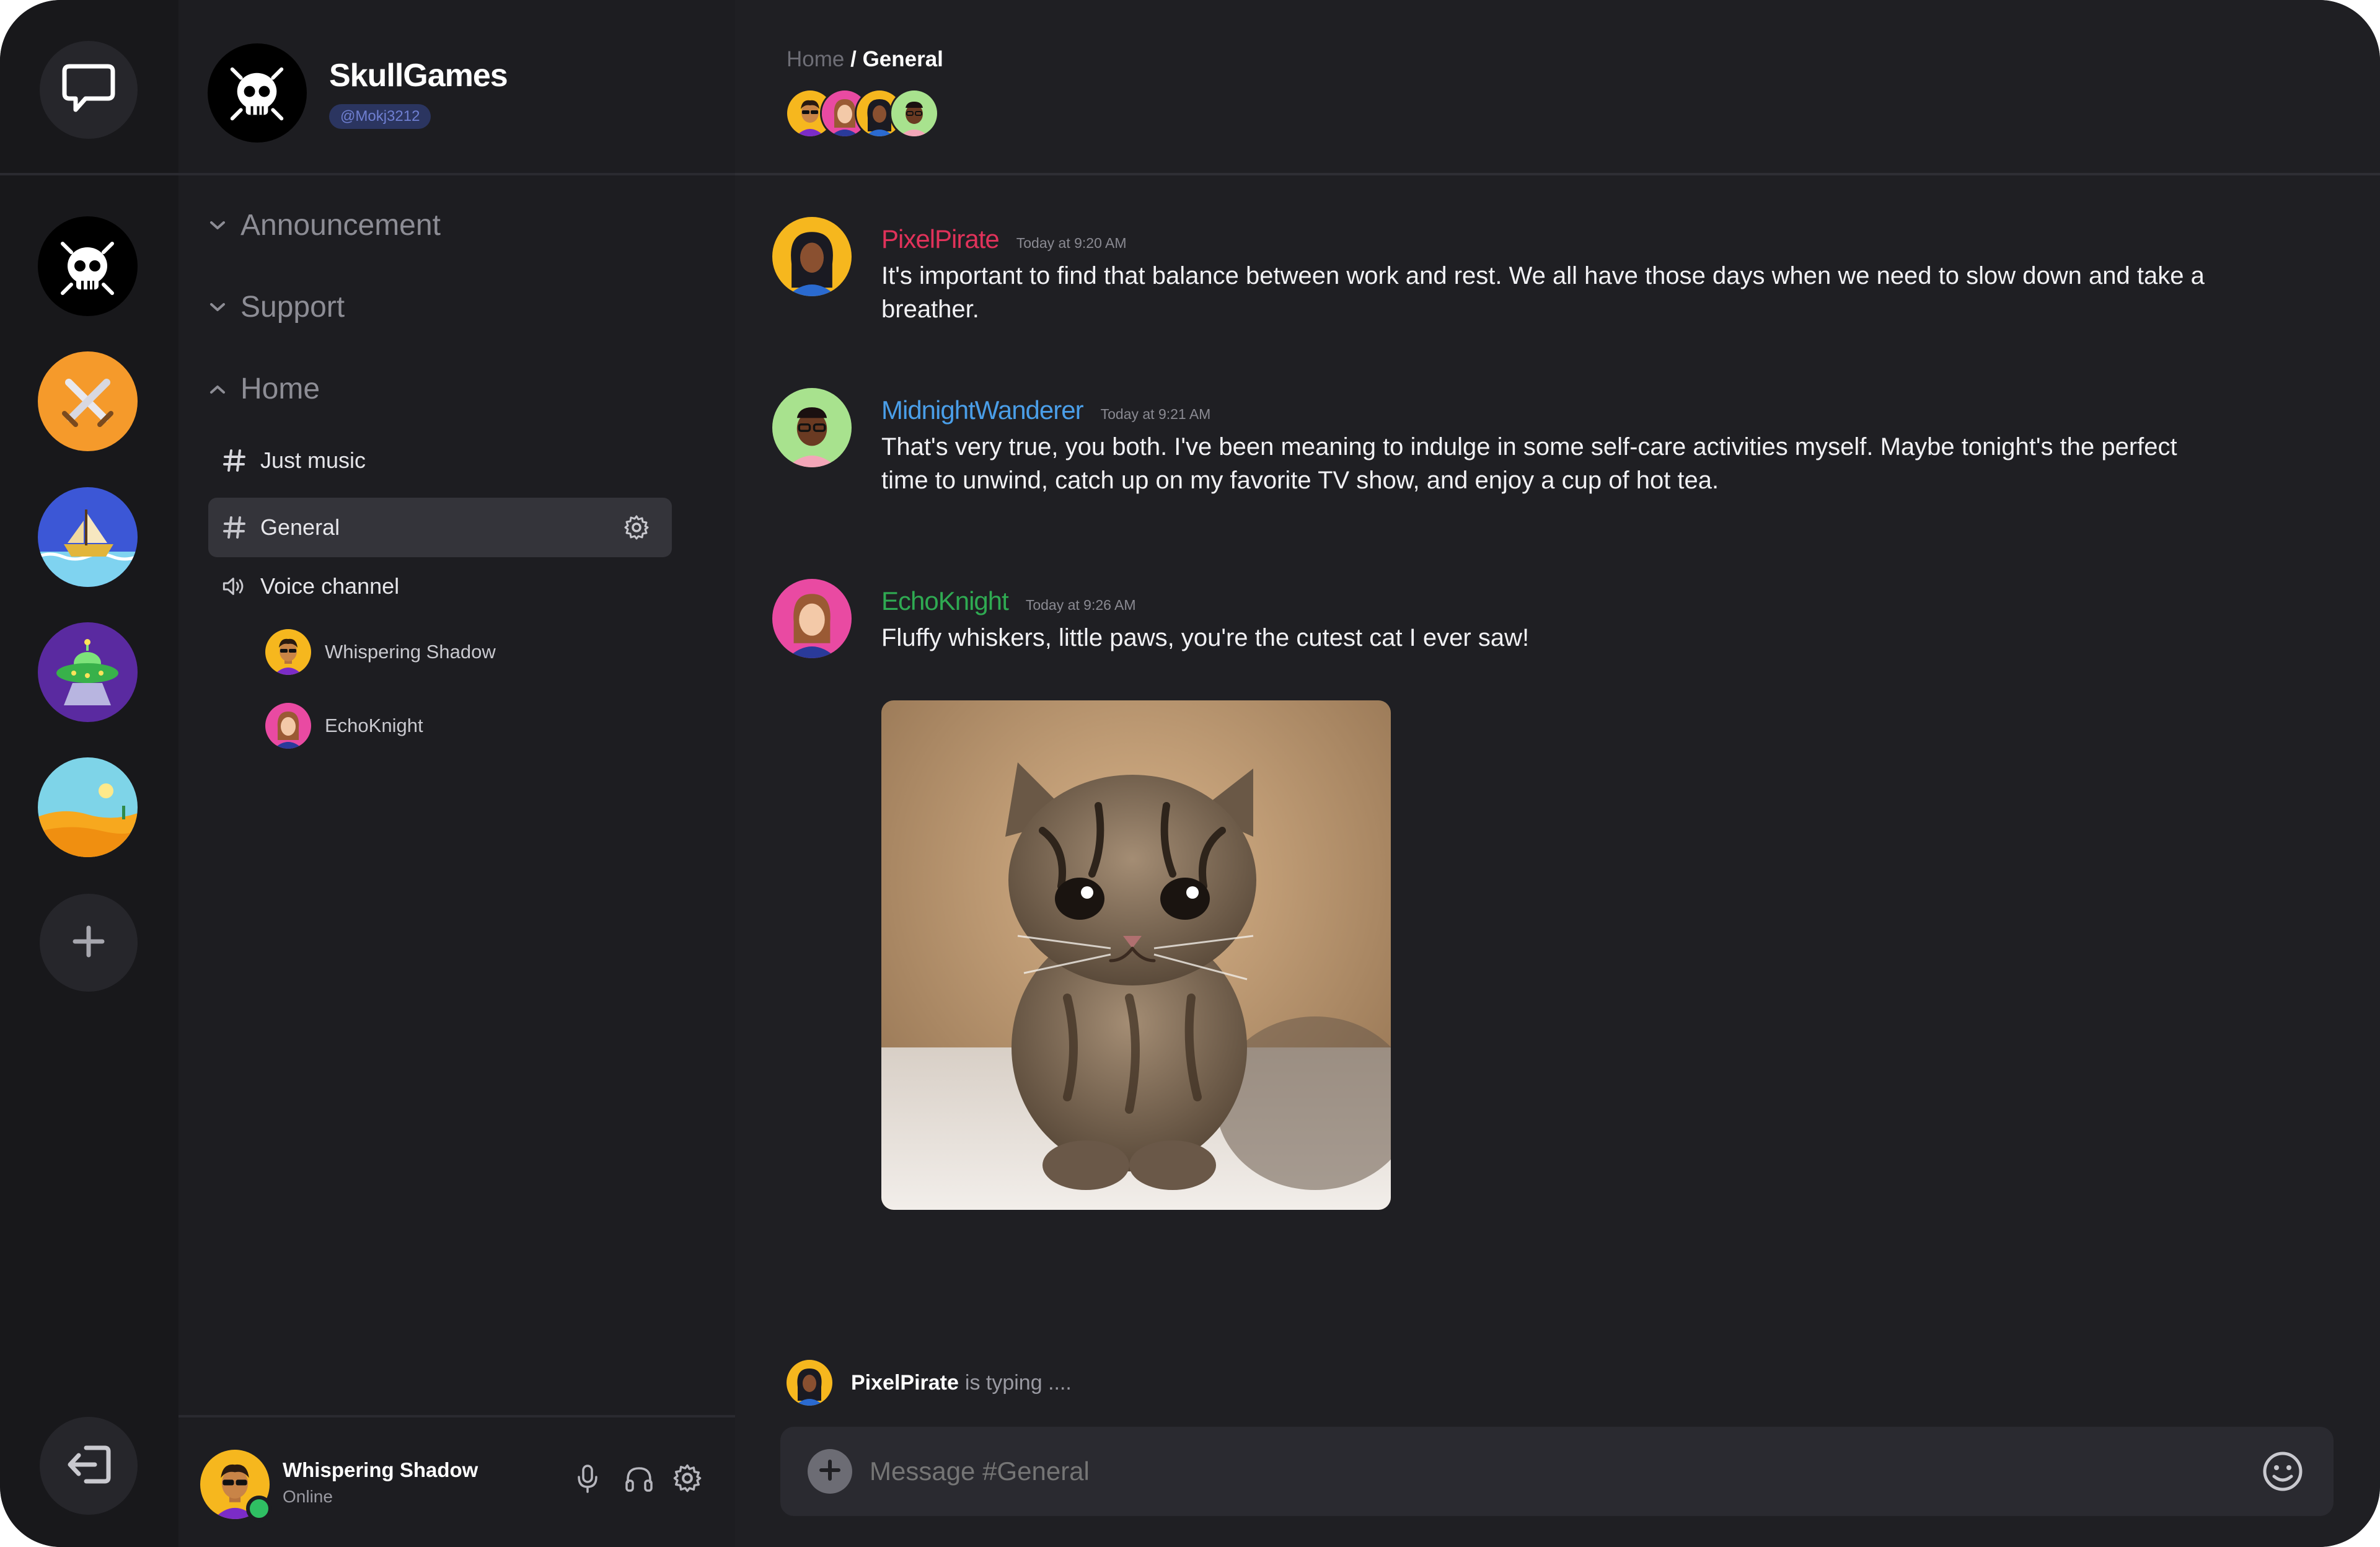 This screenshot has height=1547, width=2380. I want to click on category-label: Support, so click(292, 307).